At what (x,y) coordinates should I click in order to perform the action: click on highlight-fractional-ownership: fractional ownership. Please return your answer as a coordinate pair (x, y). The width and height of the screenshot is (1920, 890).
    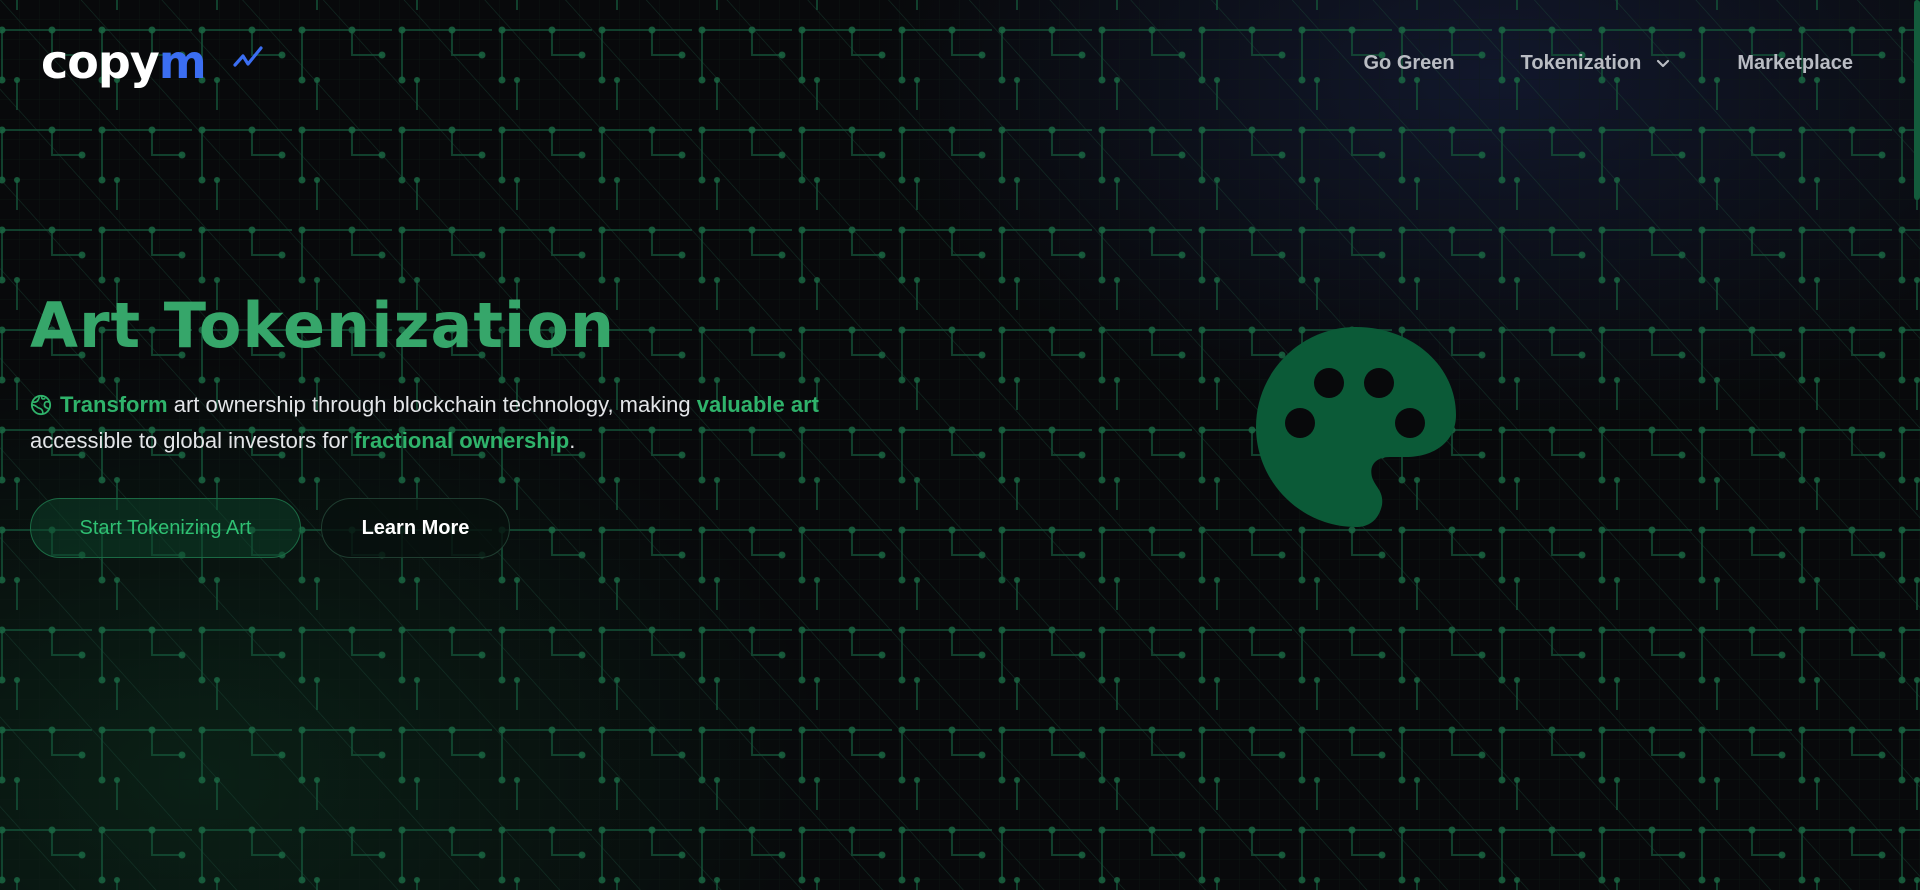
    Looking at the image, I should click on (462, 440).